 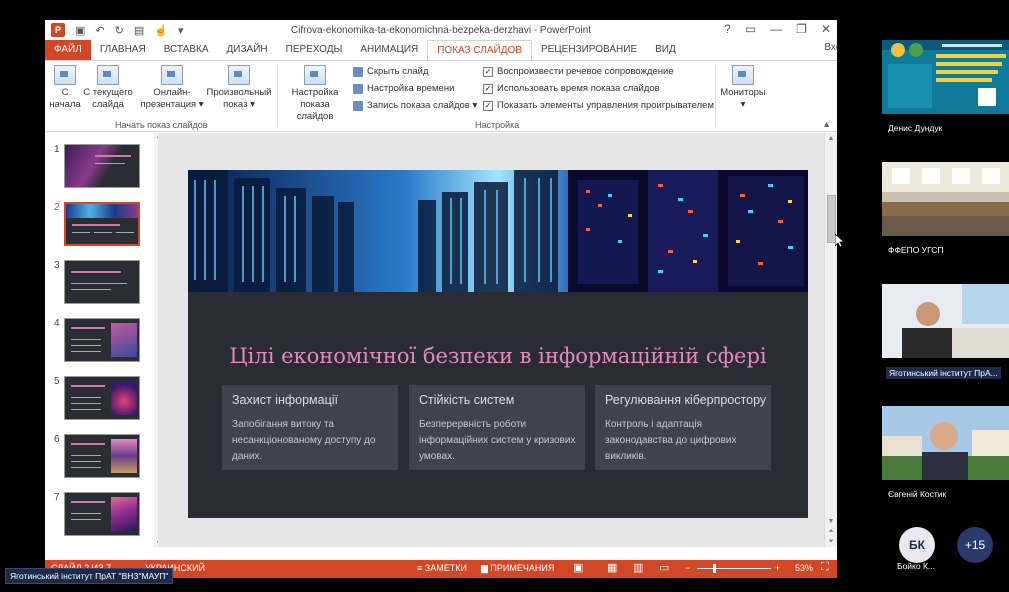 I want to click on participant-tile-1: Денис Дундук, so click(x=945, y=90).